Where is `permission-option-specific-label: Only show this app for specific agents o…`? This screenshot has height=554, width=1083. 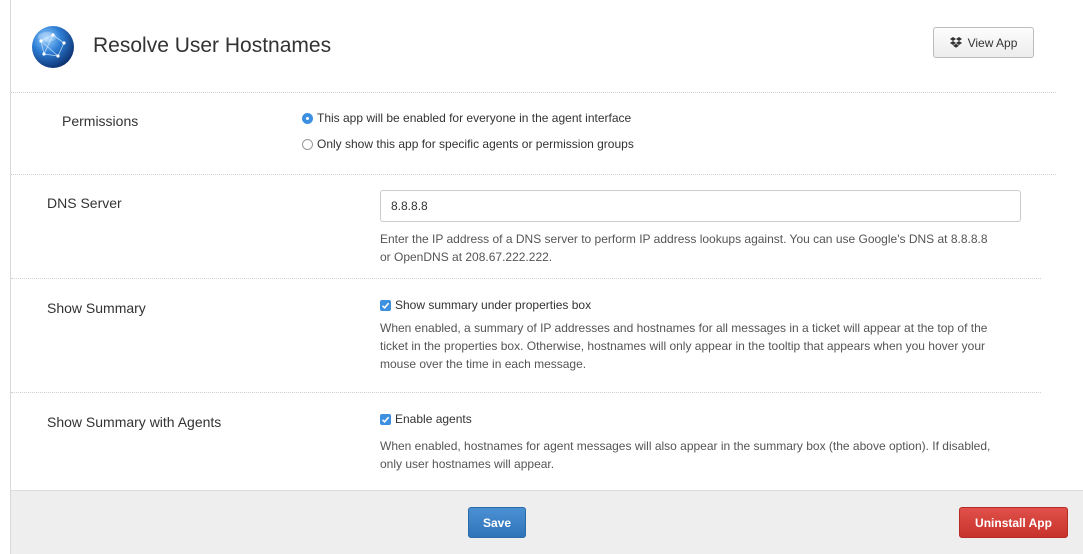 permission-option-specific-label: Only show this app for specific agents o… is located at coordinates (475, 144).